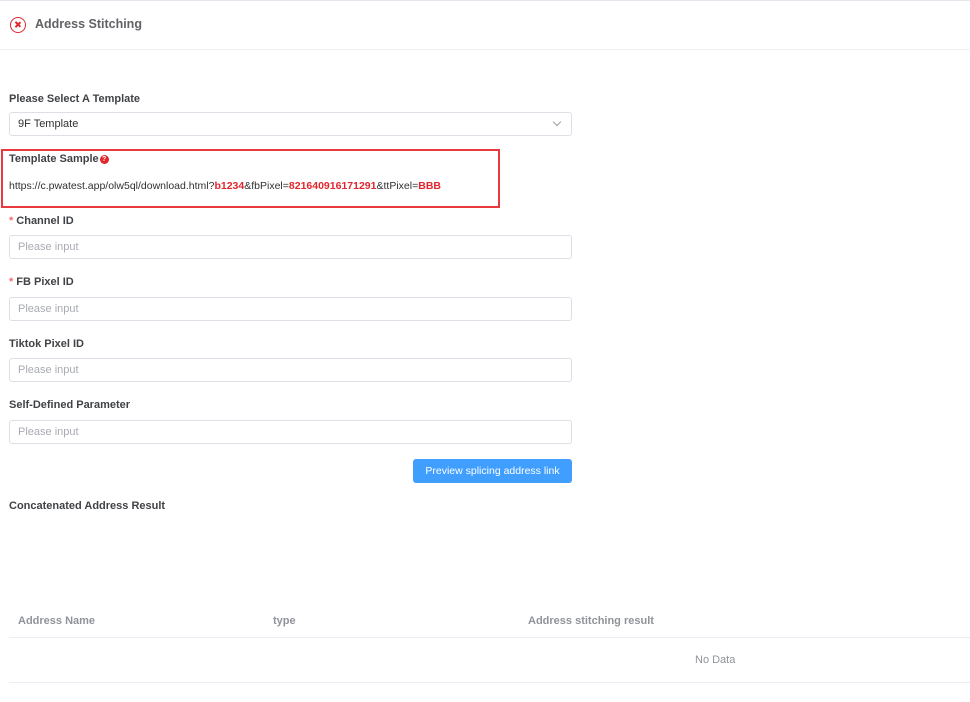 The width and height of the screenshot is (970, 702). I want to click on url-fb-key: &fbPixel=, so click(266, 186).